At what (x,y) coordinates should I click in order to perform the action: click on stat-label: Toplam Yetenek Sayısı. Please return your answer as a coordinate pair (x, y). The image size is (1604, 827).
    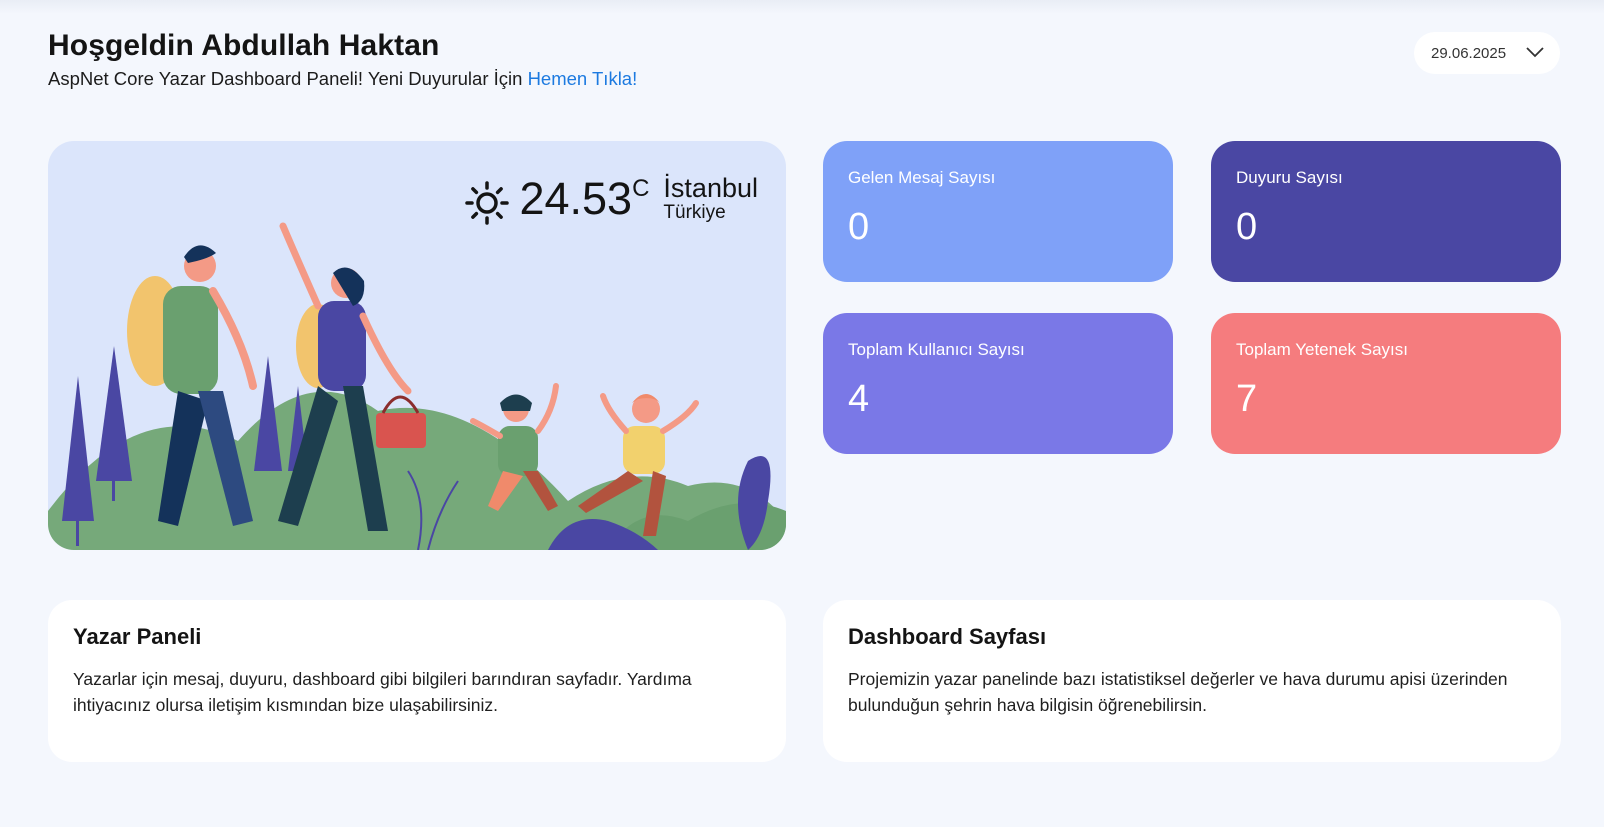
    Looking at the image, I should click on (1322, 349).